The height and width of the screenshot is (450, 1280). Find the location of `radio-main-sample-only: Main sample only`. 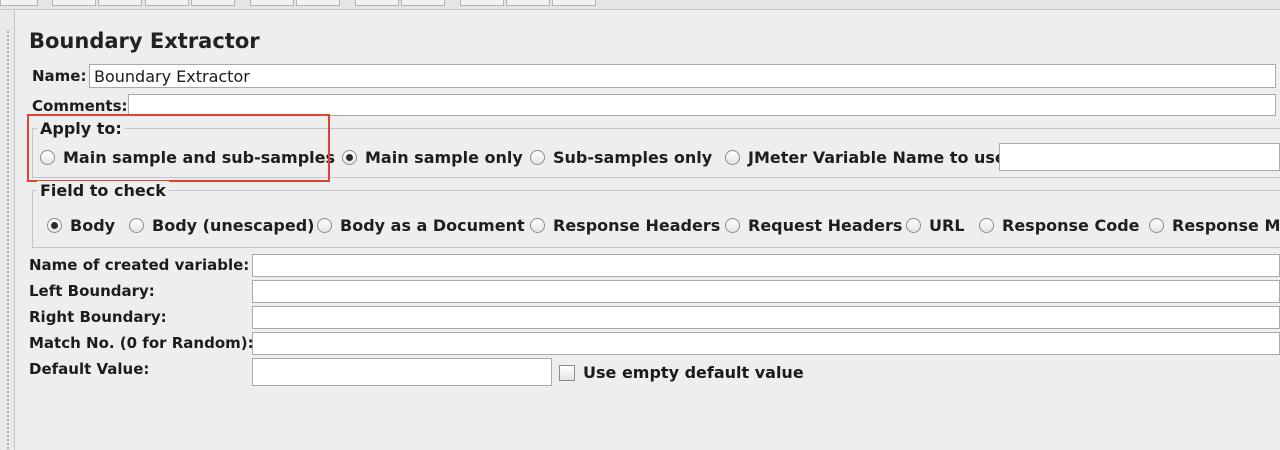

radio-main-sample-only: Main sample only is located at coordinates (432, 157).